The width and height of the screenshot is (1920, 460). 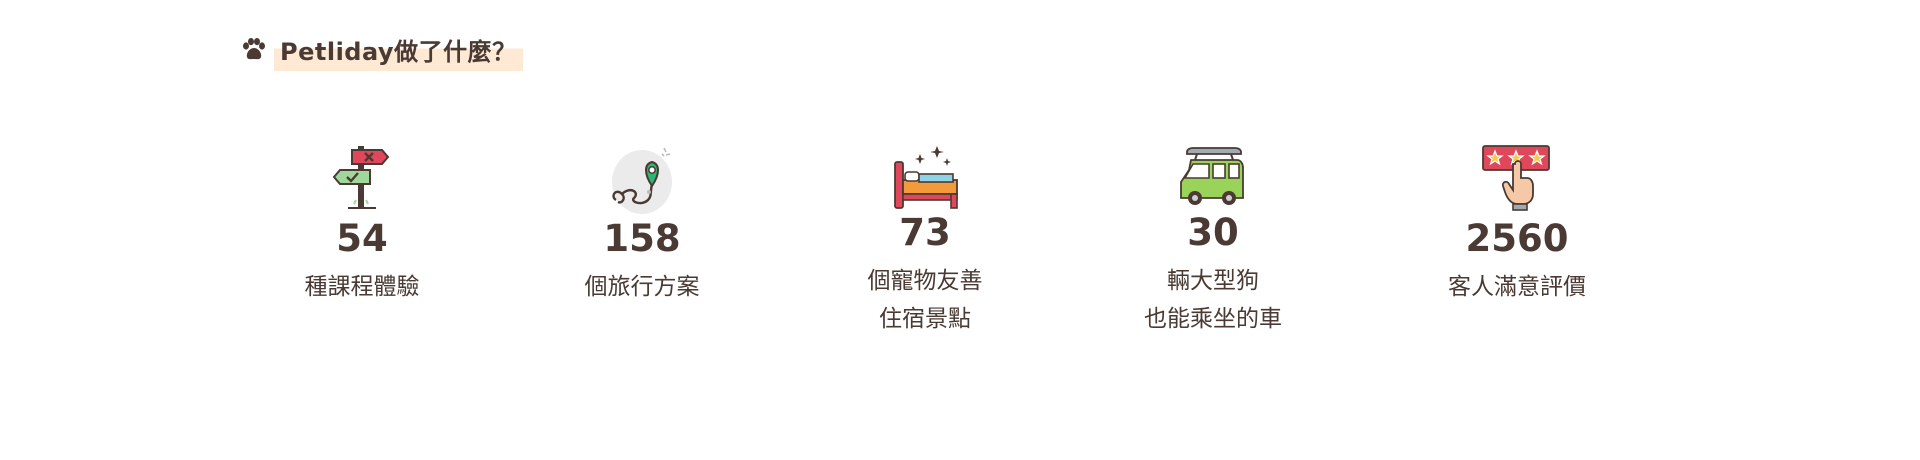 What do you see at coordinates (642, 180) in the screenshot?
I see `route-map-icon` at bounding box center [642, 180].